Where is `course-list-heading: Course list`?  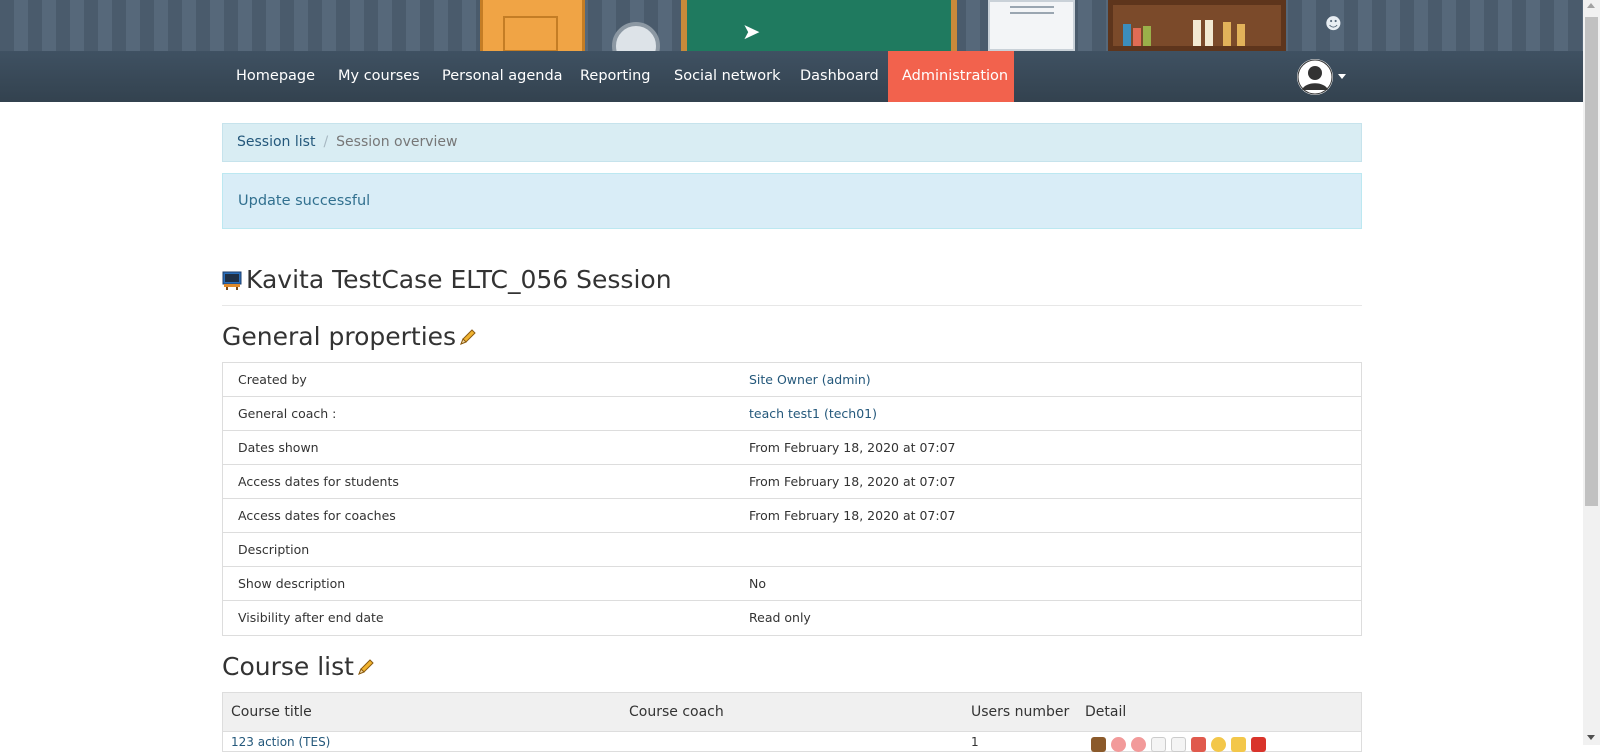
course-list-heading: Course list is located at coordinates (299, 667).